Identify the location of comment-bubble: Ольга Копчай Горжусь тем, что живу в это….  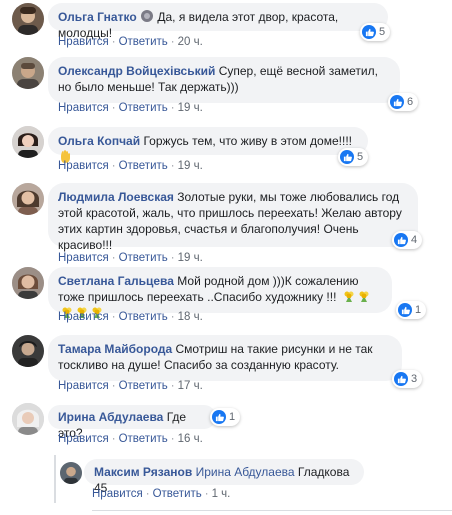
(208, 145).